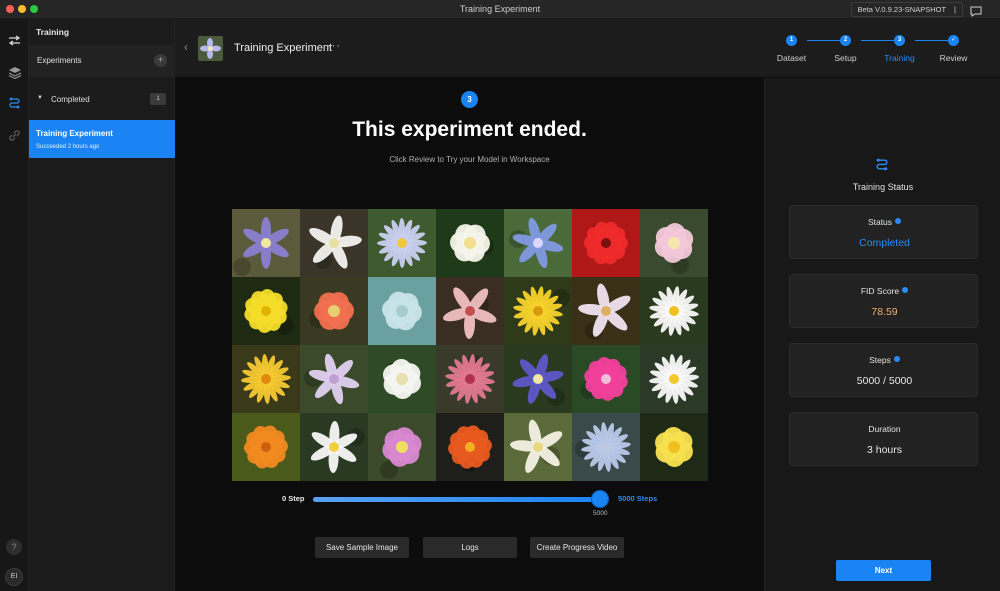  I want to click on version-label: Beta V.0.9.23-SNAPSHOT, so click(902, 9).